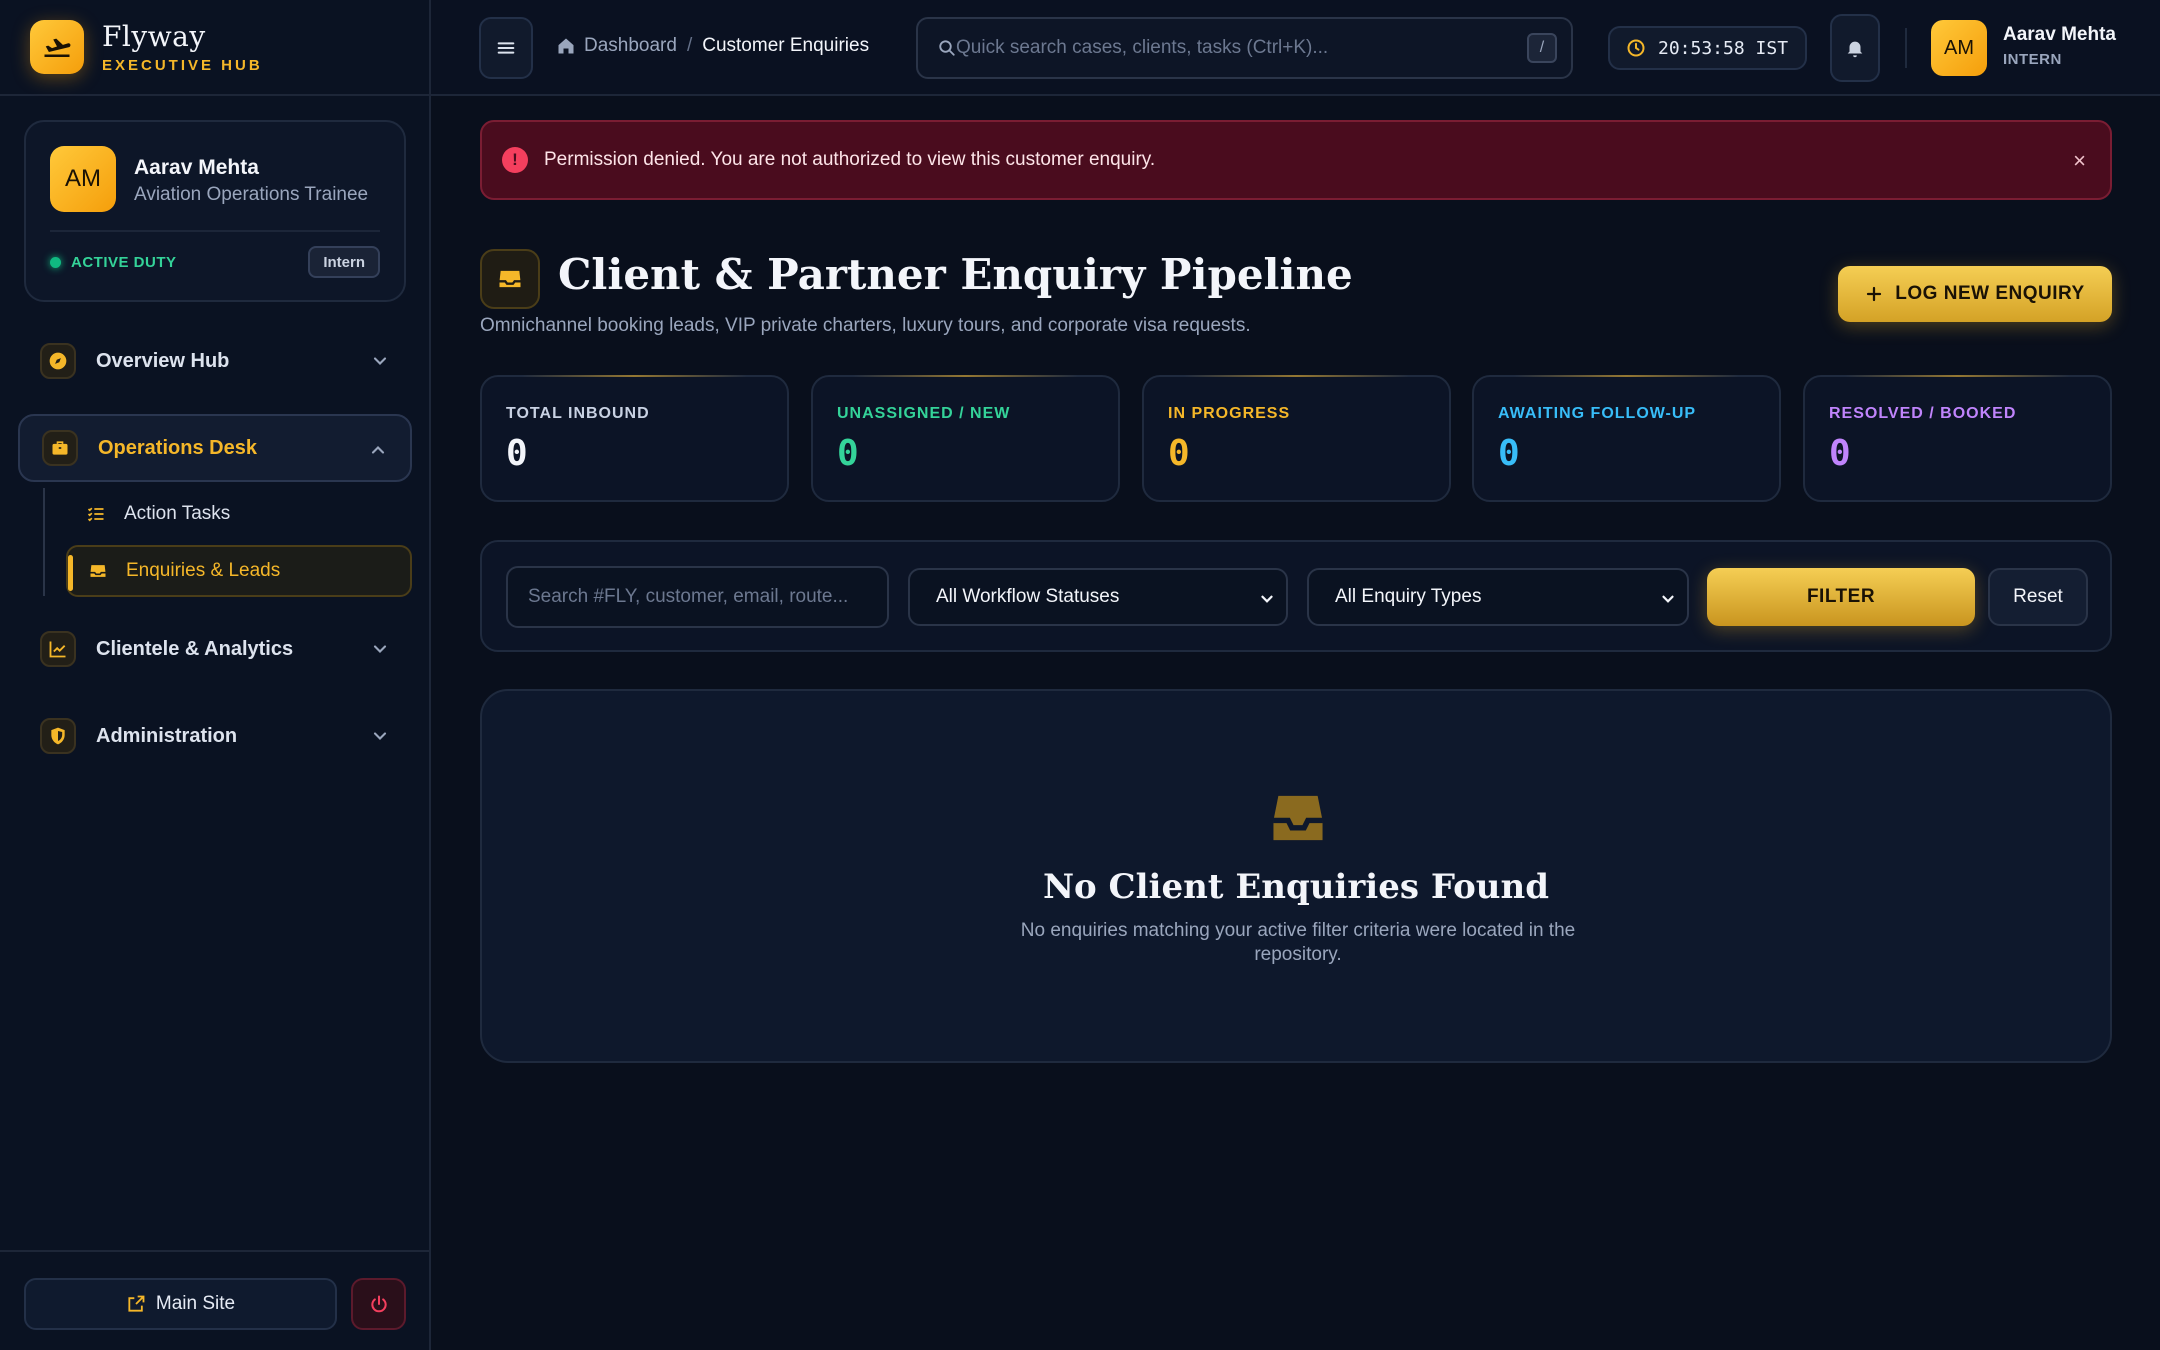  I want to click on breadcrumb: Dashboard / Customer Enquiries, so click(712, 46).